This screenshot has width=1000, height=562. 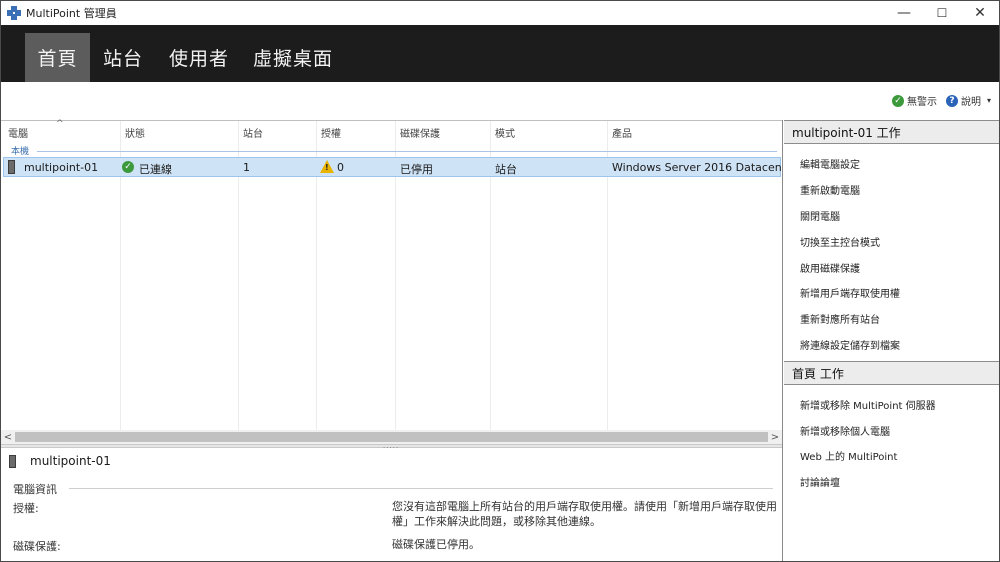 What do you see at coordinates (123, 57) in the screenshot?
I see `tab-stations: 站台` at bounding box center [123, 57].